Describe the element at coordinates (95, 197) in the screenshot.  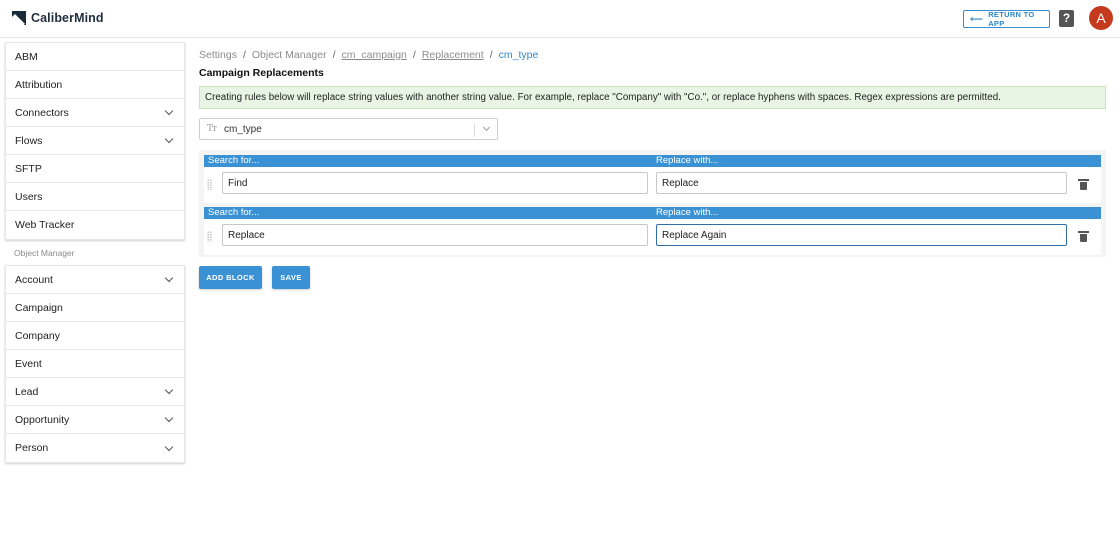
I see `sidebar-item-users: Users` at that location.